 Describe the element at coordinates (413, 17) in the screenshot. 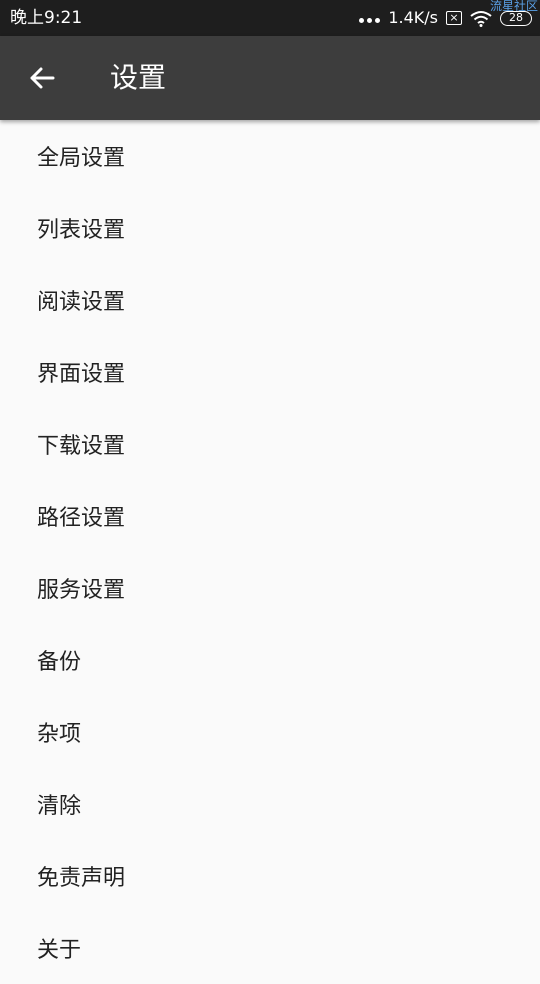

I see `network-speed: 1.4K/s` at that location.